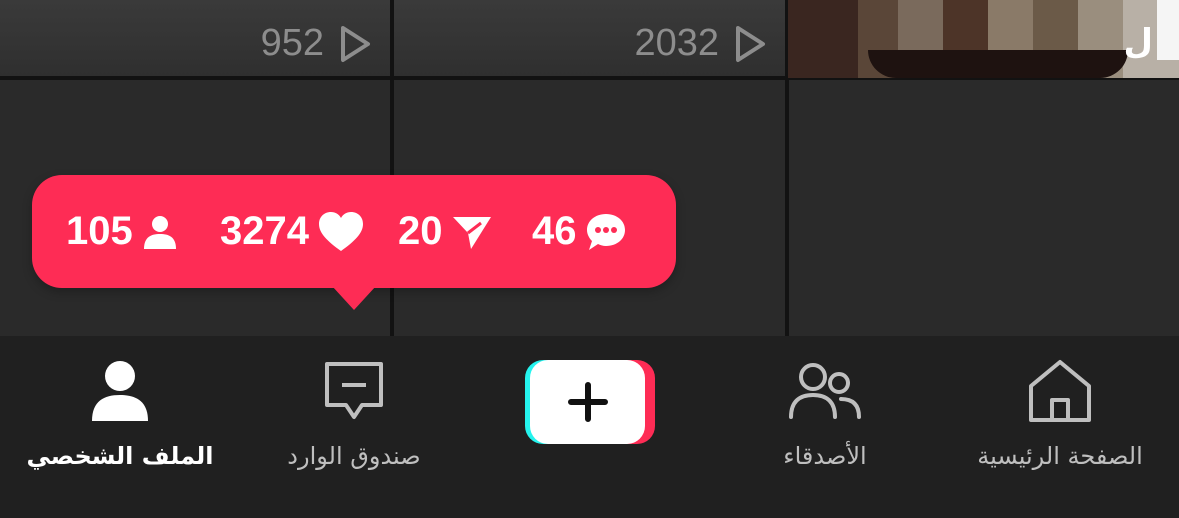 The image size is (1179, 518). I want to click on nav-profile: الملف الشخصي, so click(120, 413).